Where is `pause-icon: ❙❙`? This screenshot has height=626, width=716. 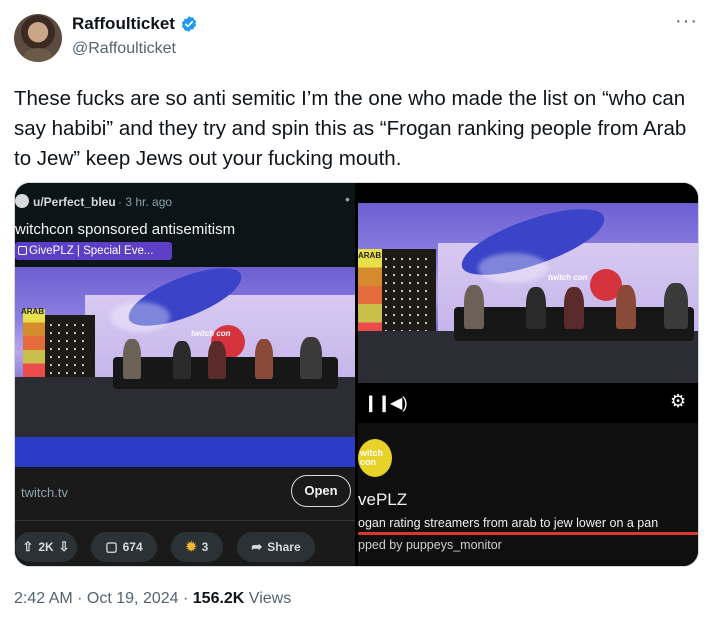 pause-icon: ❙❙ is located at coordinates (377, 403).